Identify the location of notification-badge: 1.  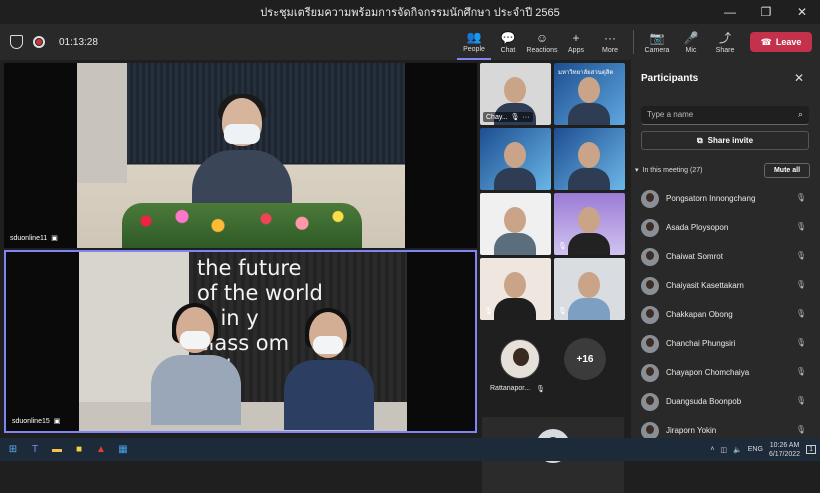
(811, 449).